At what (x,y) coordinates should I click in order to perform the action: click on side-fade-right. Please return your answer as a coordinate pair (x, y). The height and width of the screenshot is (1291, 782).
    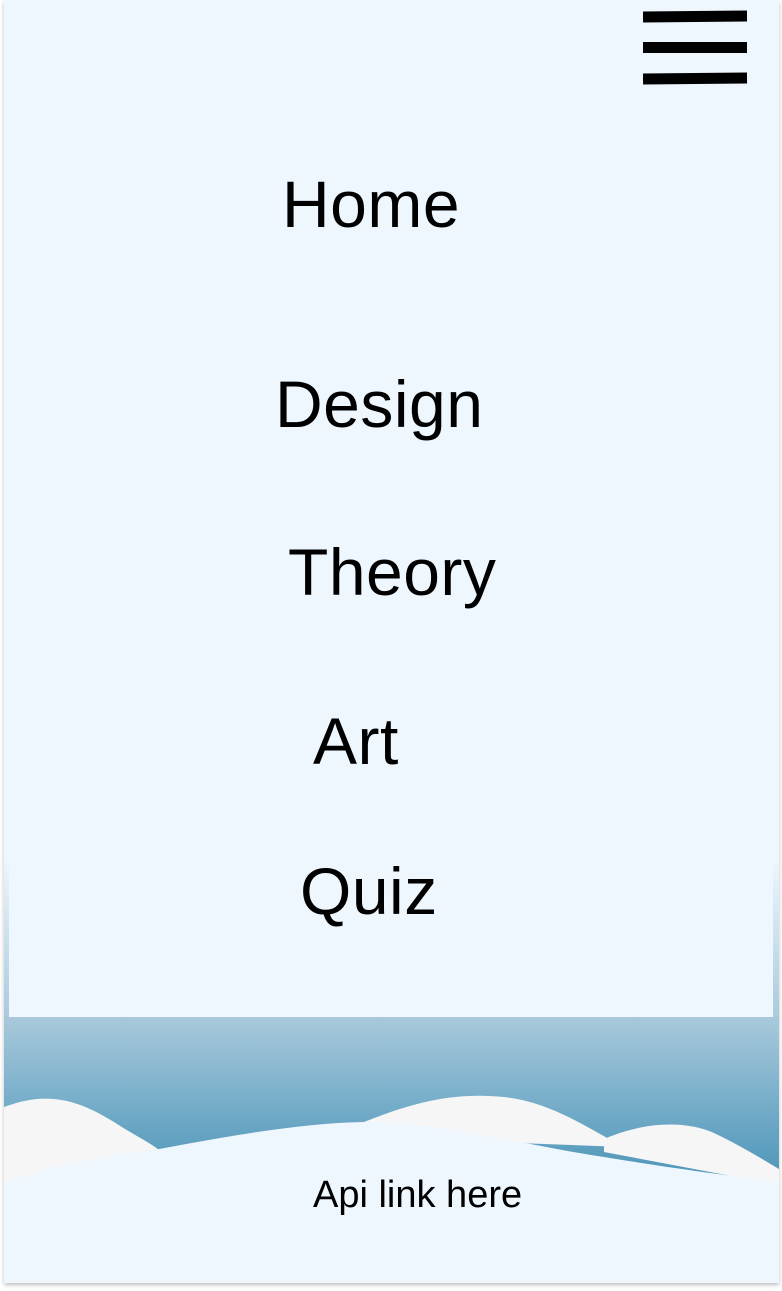
    Looking at the image, I should click on (776, 940).